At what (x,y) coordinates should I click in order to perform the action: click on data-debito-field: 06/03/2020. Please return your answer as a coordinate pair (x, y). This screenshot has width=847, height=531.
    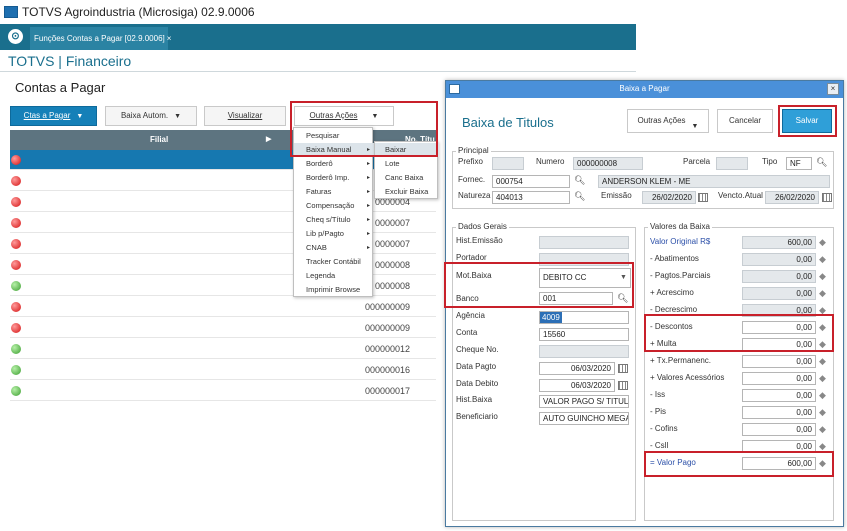
    Looking at the image, I should click on (577, 385).